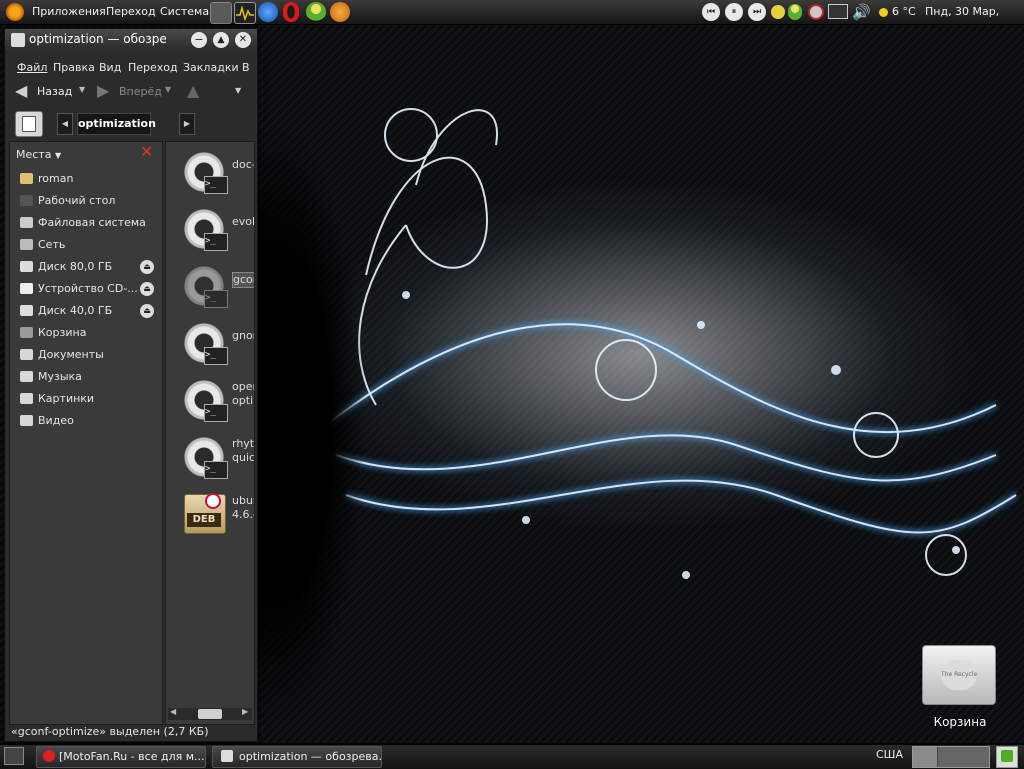 Image resolution: width=1024 pixels, height=769 pixels. Describe the element at coordinates (56, 156) in the screenshot. I see `sidebar-header-dropdown: Места ▼` at that location.